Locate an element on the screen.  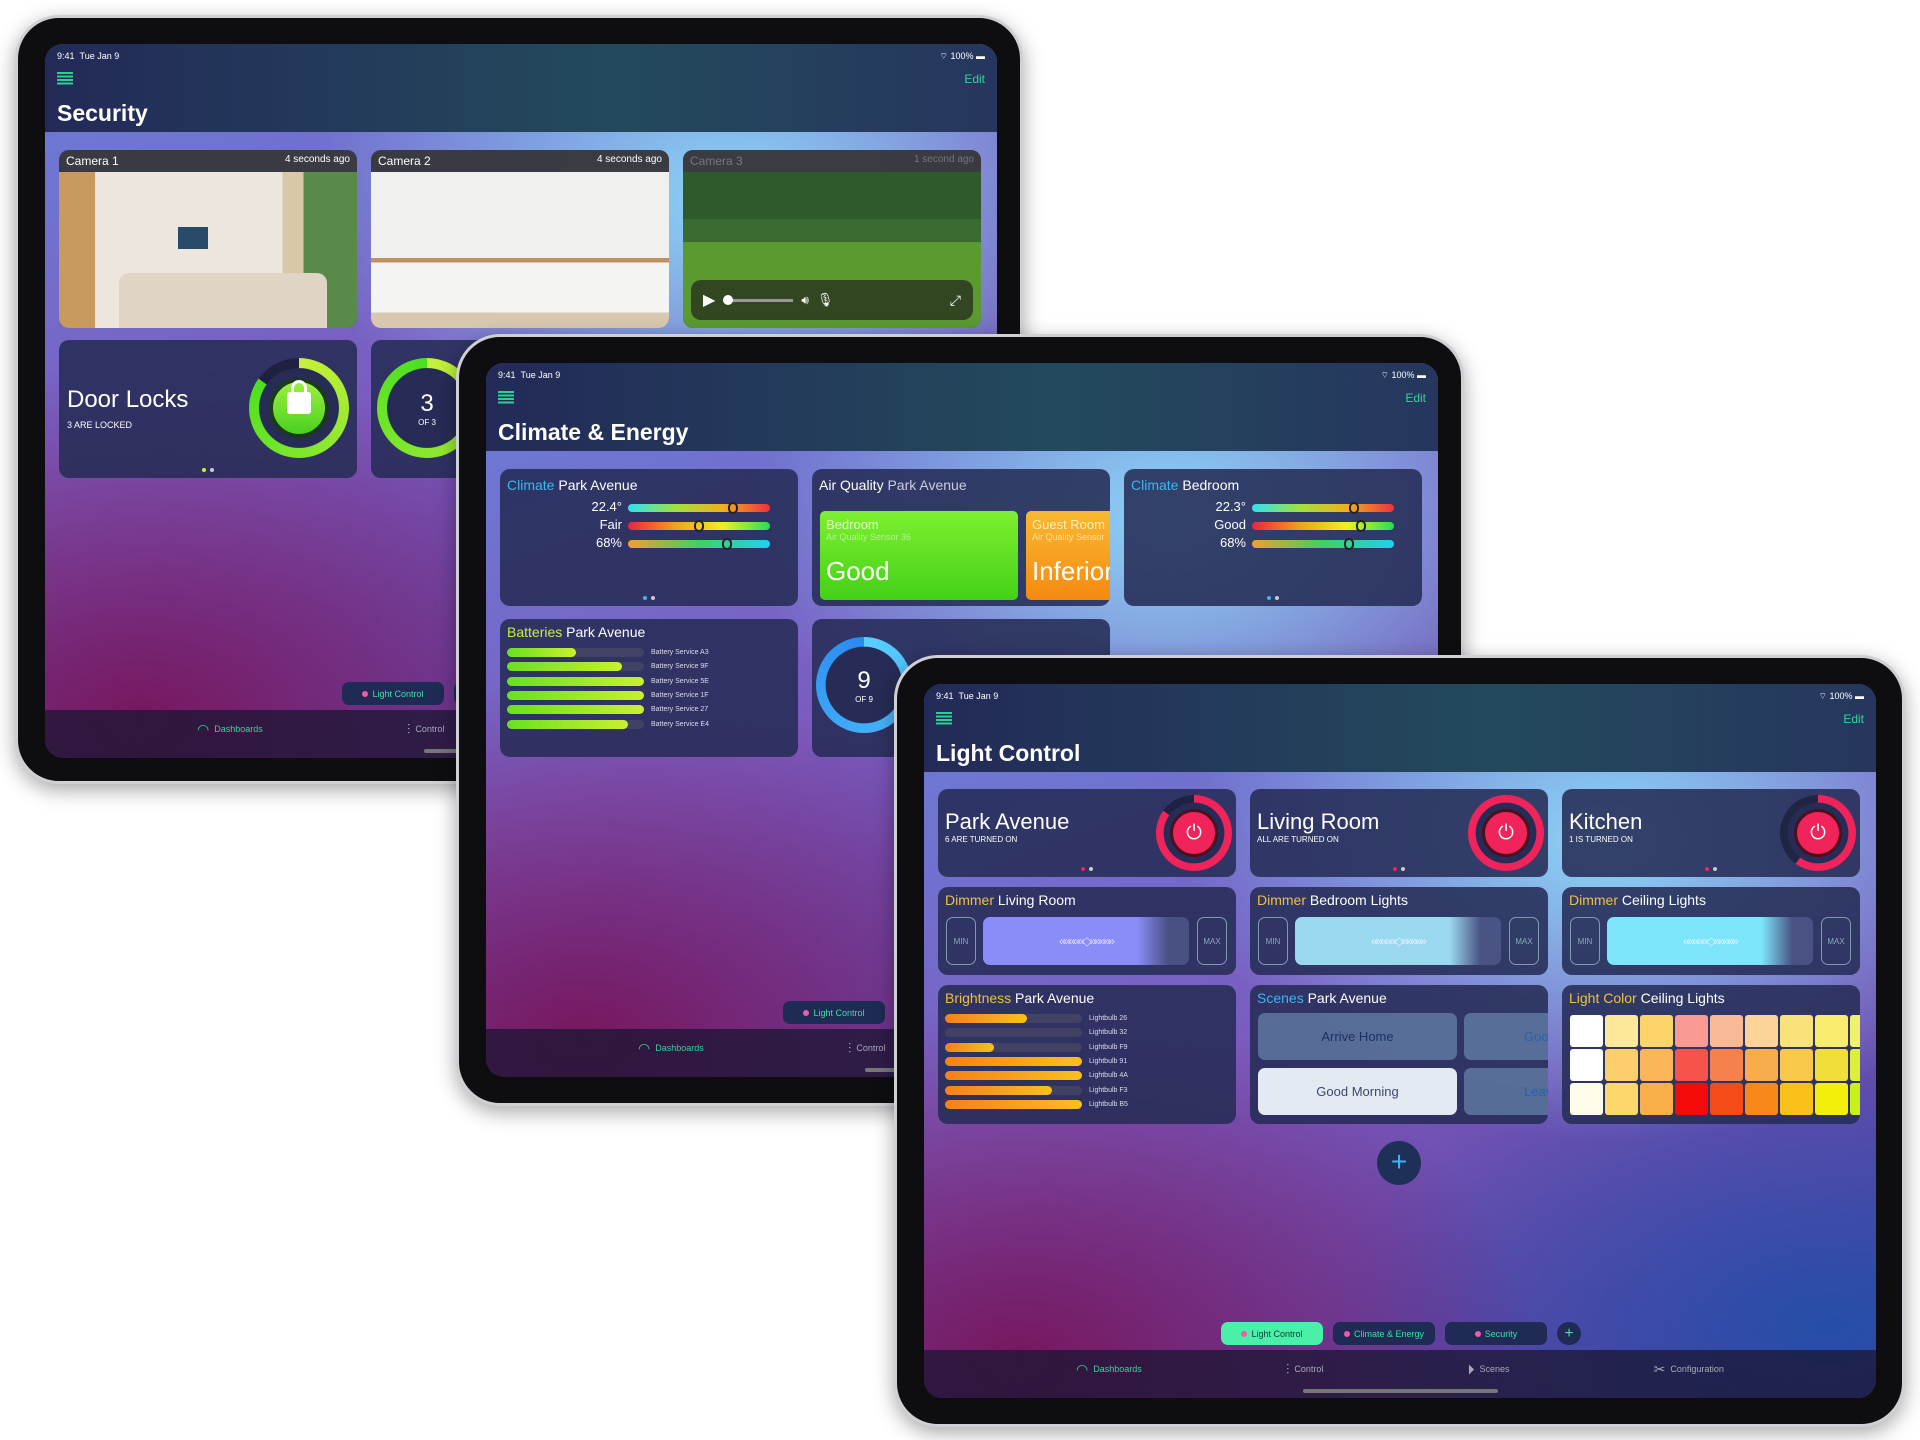
tab-scenes: ⏵ Scenes is located at coordinates (1489, 1369).